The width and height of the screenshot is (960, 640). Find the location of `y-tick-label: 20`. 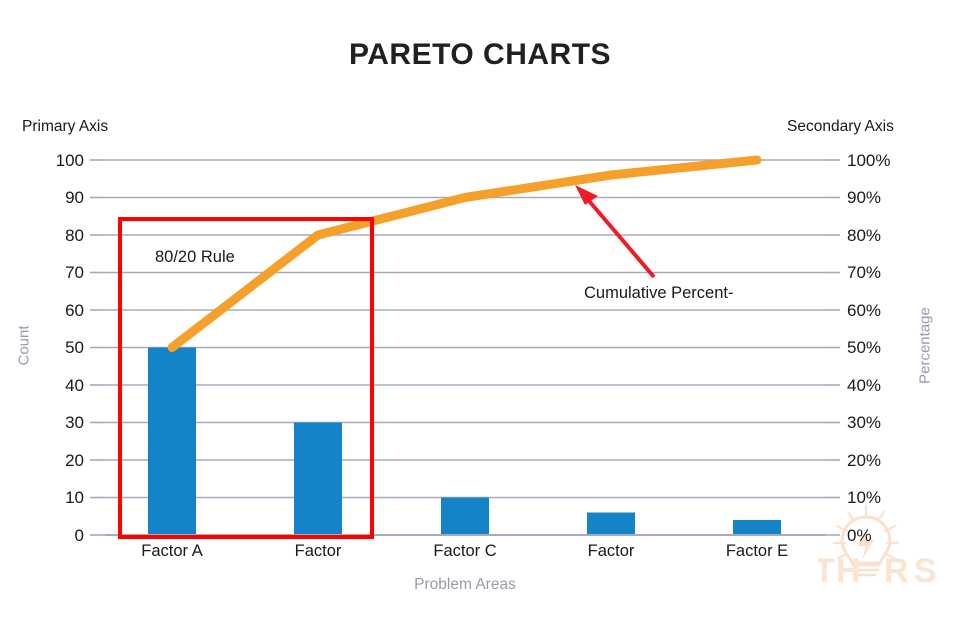

y-tick-label: 20 is located at coordinates (74, 460).